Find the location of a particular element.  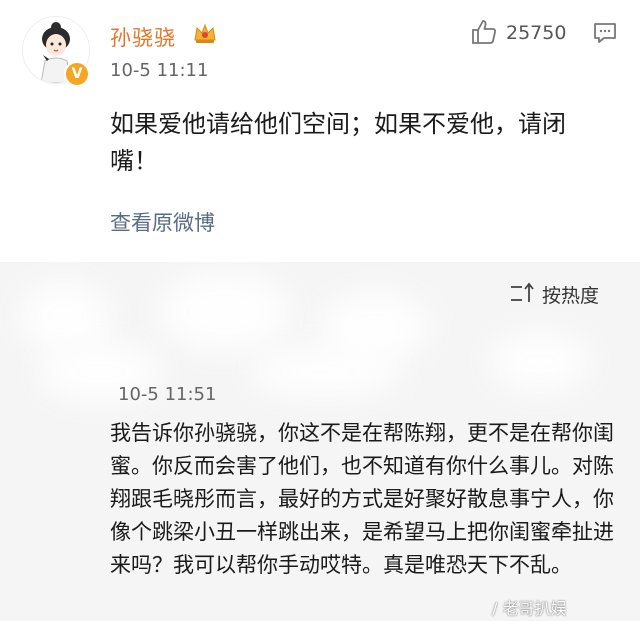

view-original-link: 查看原微博 is located at coordinates (162, 222).